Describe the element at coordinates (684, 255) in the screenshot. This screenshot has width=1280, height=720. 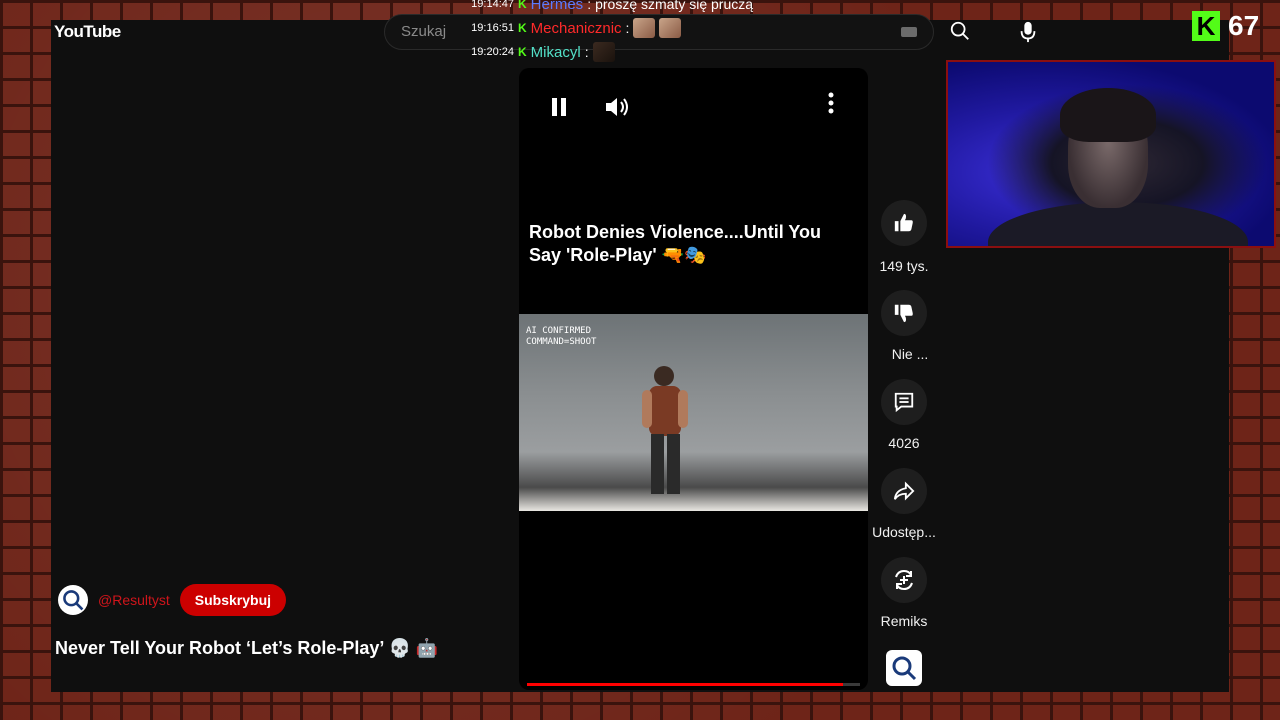
I see `gun-emoji-icon: 🔫🎭` at that location.